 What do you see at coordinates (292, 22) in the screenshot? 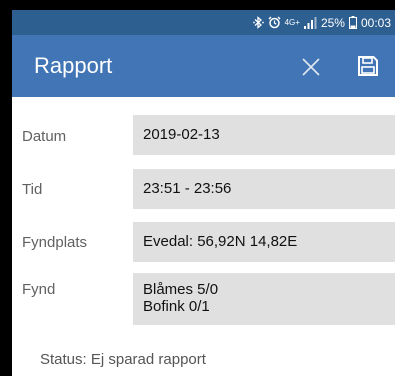
I see `network-type: 4G+` at bounding box center [292, 22].